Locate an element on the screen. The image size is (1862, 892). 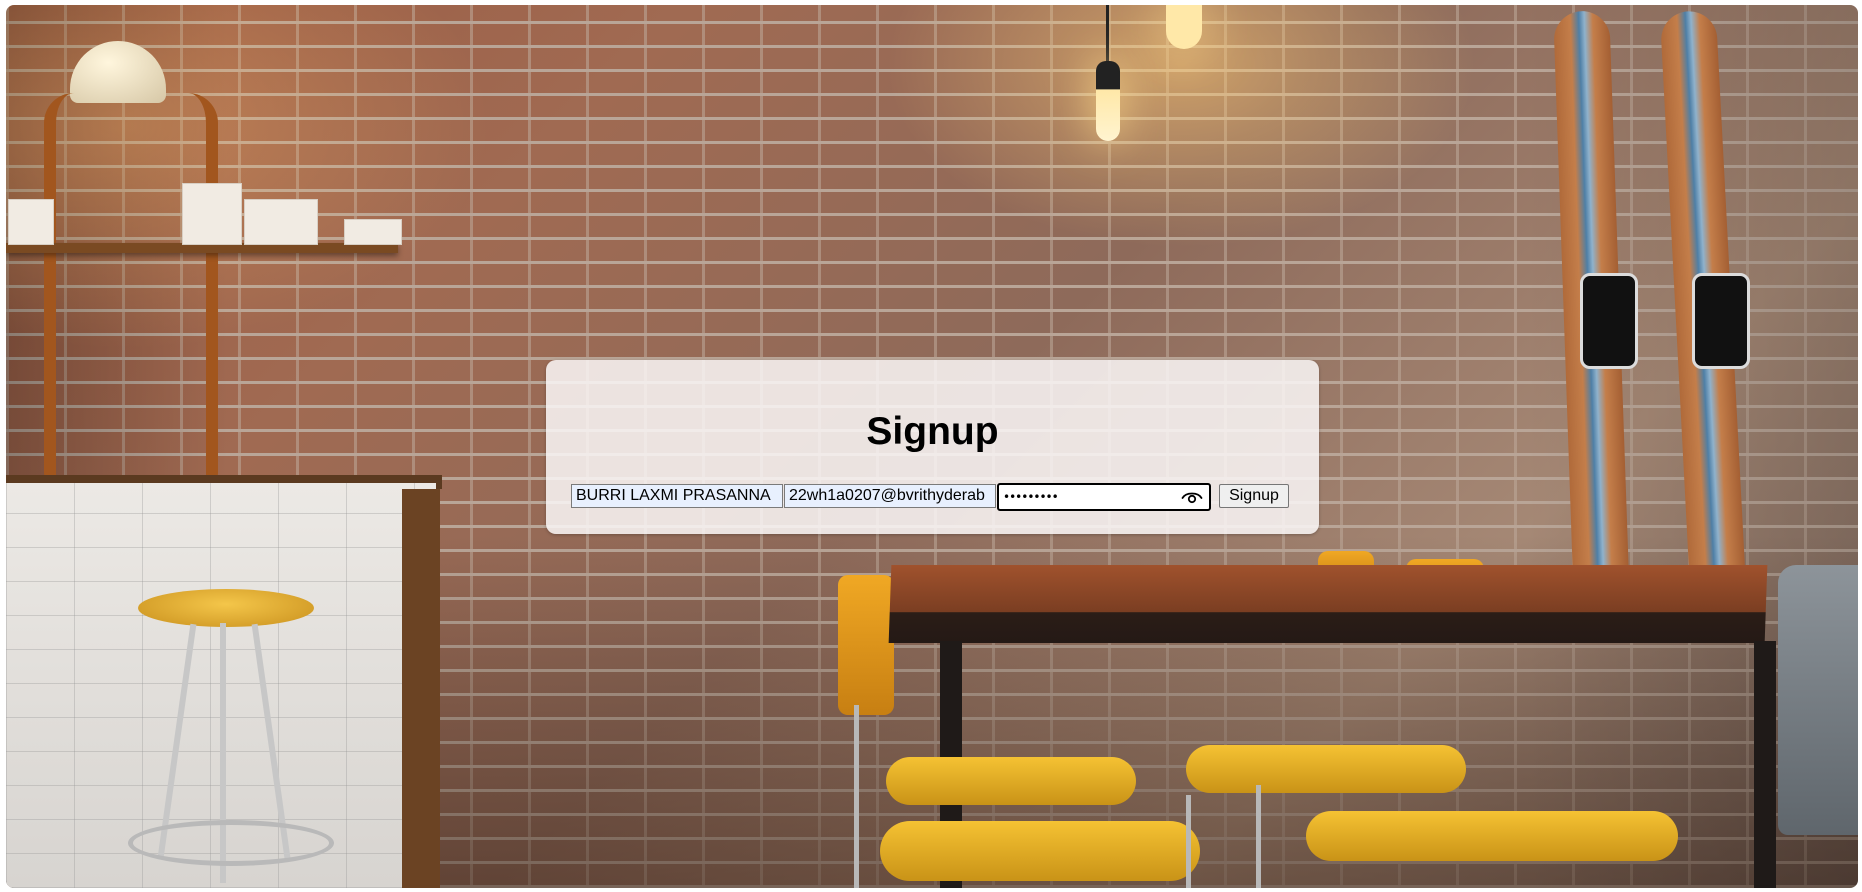
eye-icon is located at coordinates (1192, 497).